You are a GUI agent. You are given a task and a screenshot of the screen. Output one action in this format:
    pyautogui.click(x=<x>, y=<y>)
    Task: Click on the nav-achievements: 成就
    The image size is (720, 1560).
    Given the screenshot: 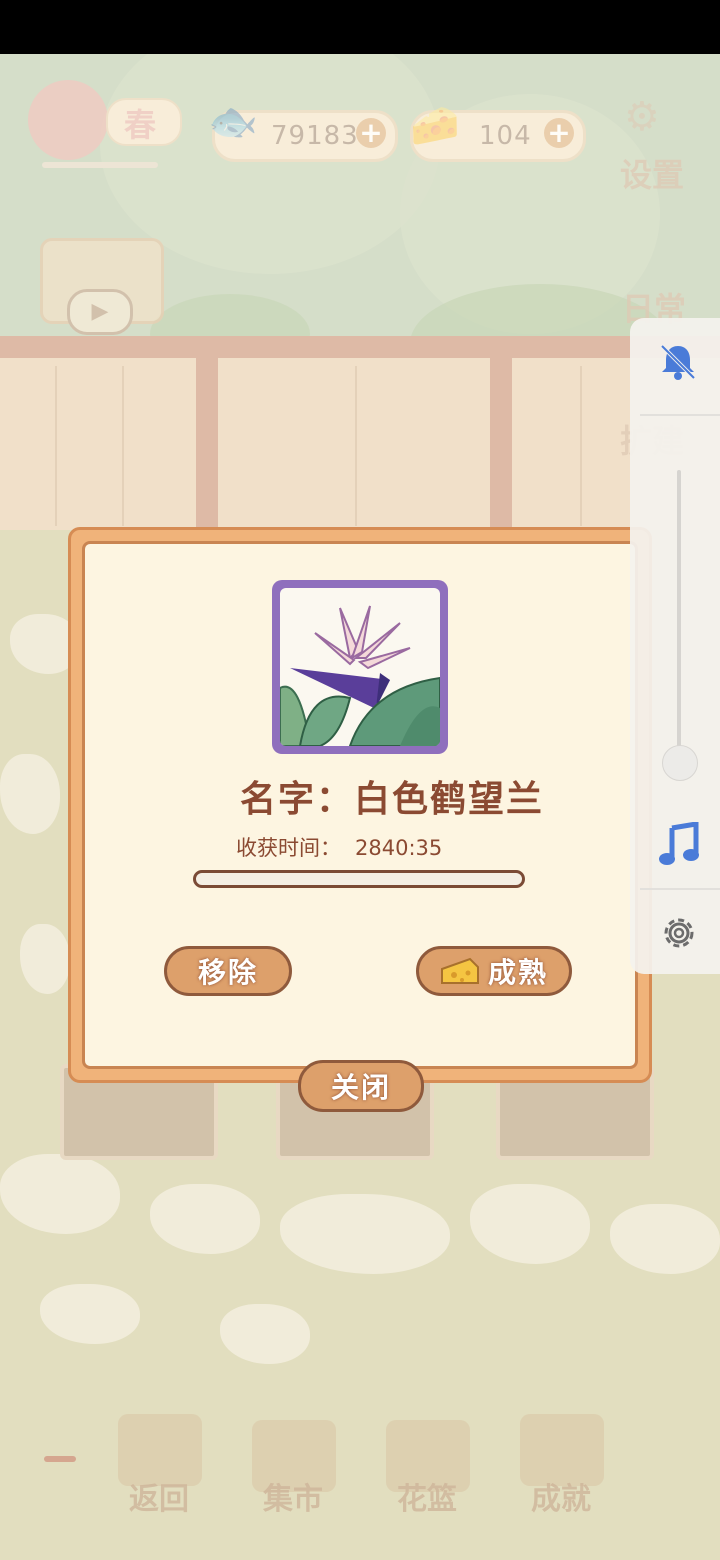 What is the action you would take?
    pyautogui.click(x=561, y=1496)
    